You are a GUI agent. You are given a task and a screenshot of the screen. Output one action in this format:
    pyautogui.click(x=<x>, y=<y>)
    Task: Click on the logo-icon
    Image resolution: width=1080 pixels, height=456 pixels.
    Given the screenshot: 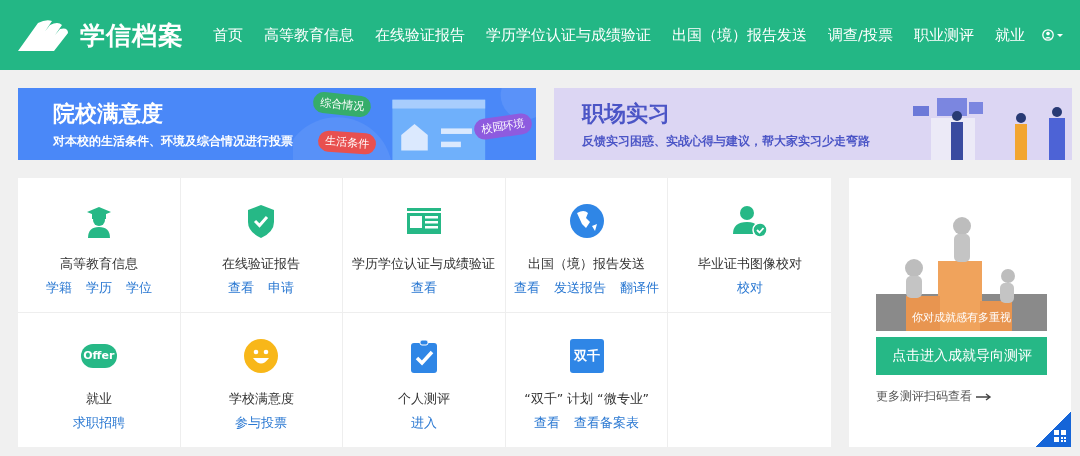 What is the action you would take?
    pyautogui.click(x=43, y=35)
    